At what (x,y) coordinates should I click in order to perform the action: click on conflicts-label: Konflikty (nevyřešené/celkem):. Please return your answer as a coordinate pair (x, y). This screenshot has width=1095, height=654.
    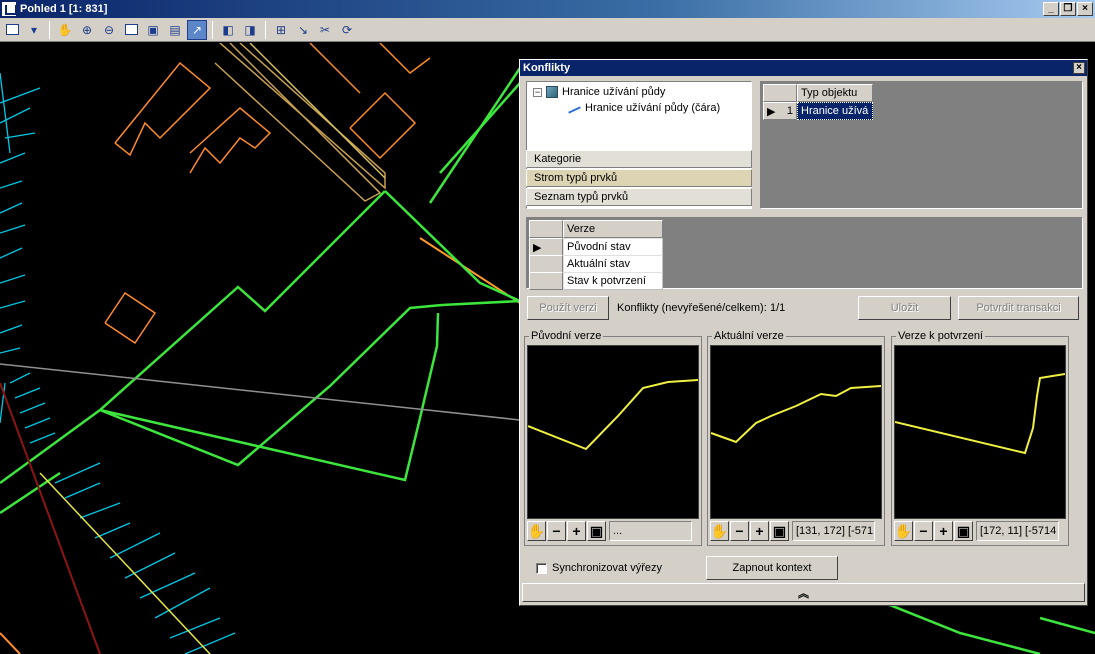
    Looking at the image, I should click on (692, 308).